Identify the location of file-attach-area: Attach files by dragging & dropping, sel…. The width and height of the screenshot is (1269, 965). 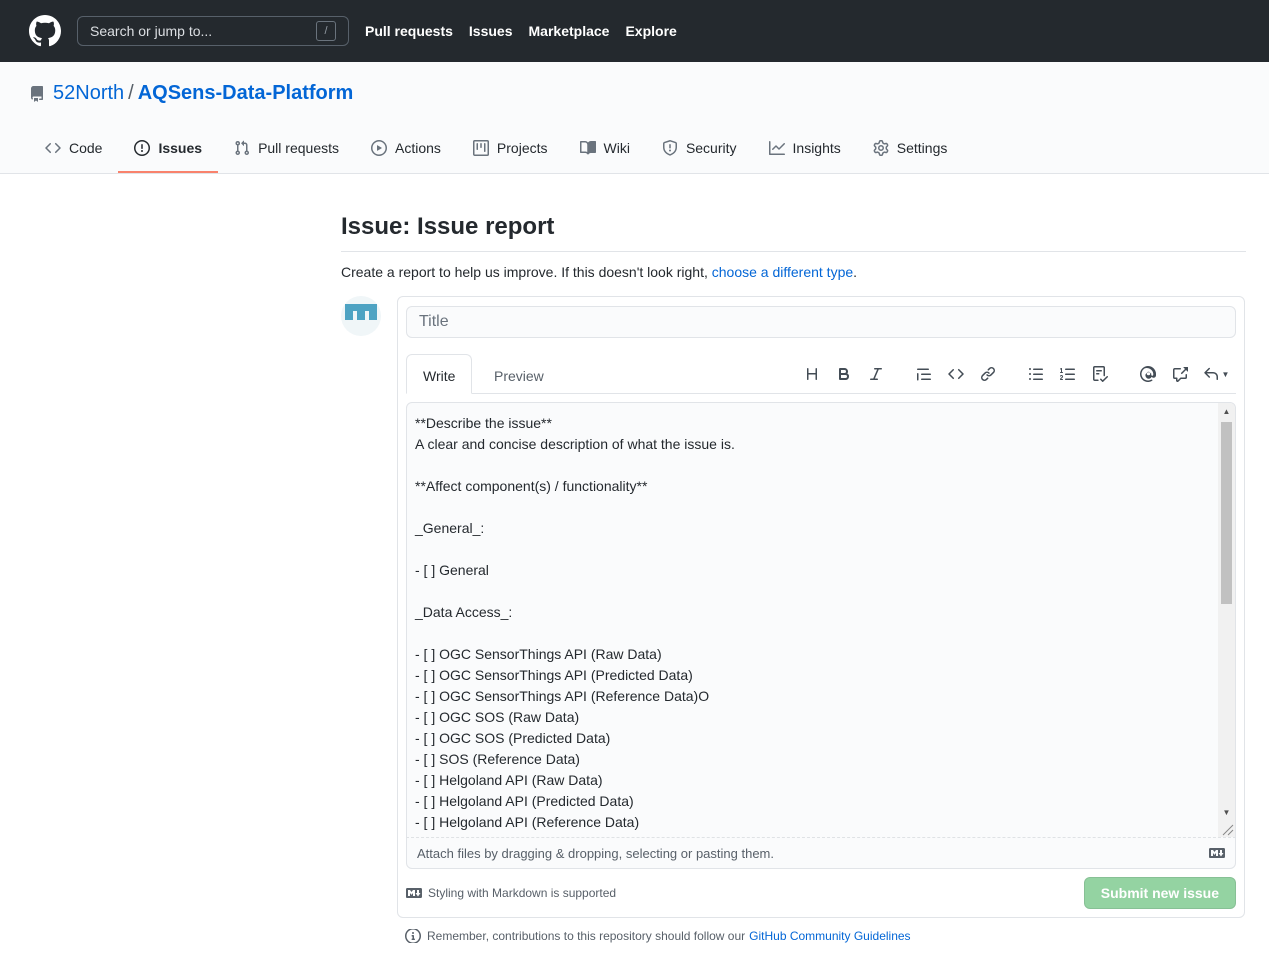
(821, 853).